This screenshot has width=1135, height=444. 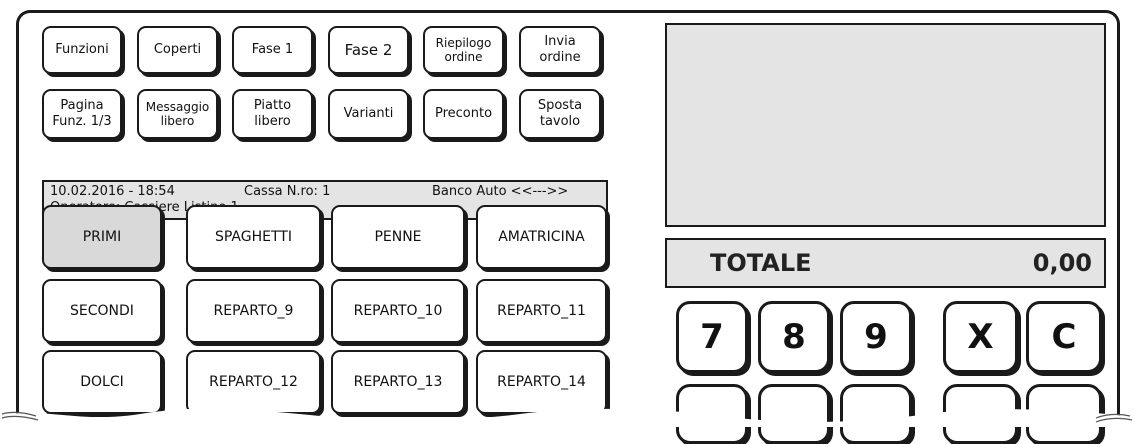 I want to click on status-datetime: 10.02.2016 - 18:54, so click(x=112, y=191).